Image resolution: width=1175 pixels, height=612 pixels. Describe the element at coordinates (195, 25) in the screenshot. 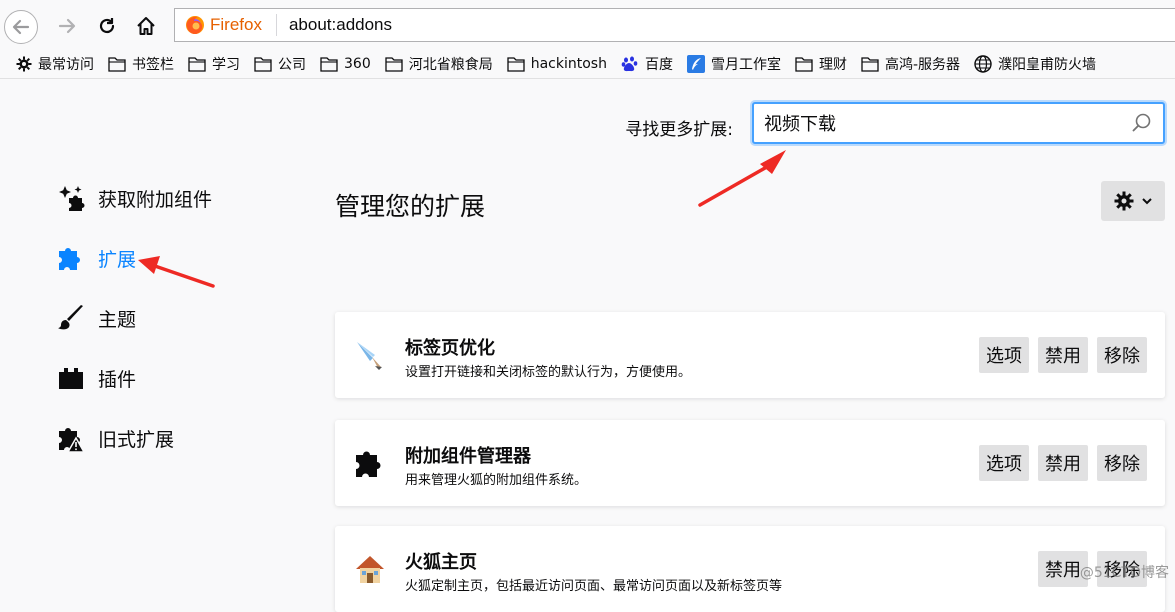

I see `firefox-logo-icon` at that location.